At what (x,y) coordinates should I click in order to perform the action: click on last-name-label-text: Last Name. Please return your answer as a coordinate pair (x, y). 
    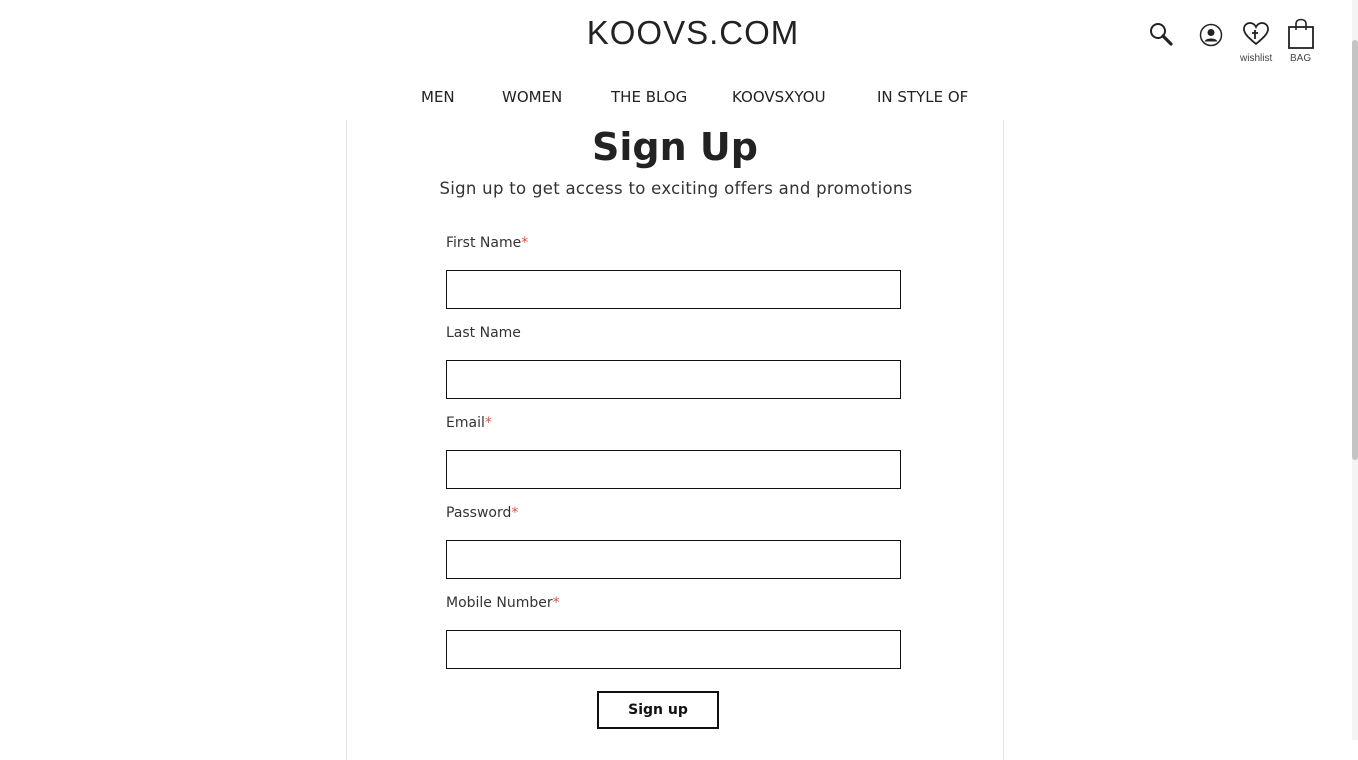
    Looking at the image, I should click on (483, 333).